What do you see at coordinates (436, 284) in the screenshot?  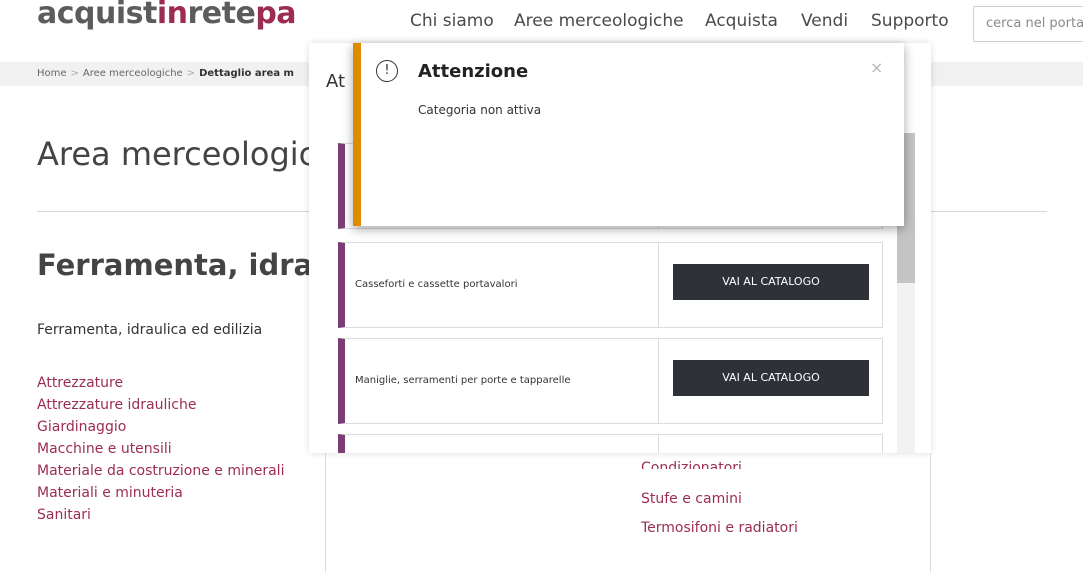 I see `category-card-label: Casseforti e cassette portavalori` at bounding box center [436, 284].